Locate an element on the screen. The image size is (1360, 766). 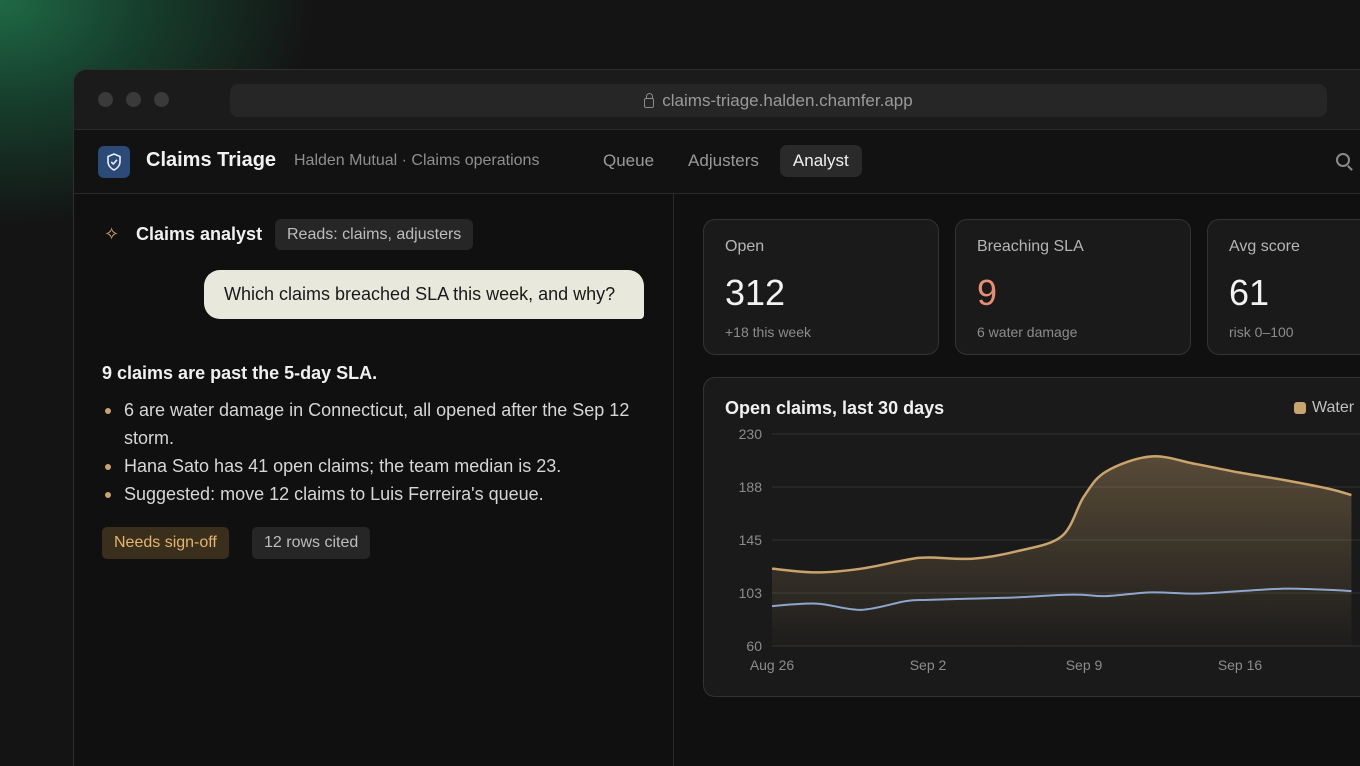
nav-queue: Queue is located at coordinates (628, 161).